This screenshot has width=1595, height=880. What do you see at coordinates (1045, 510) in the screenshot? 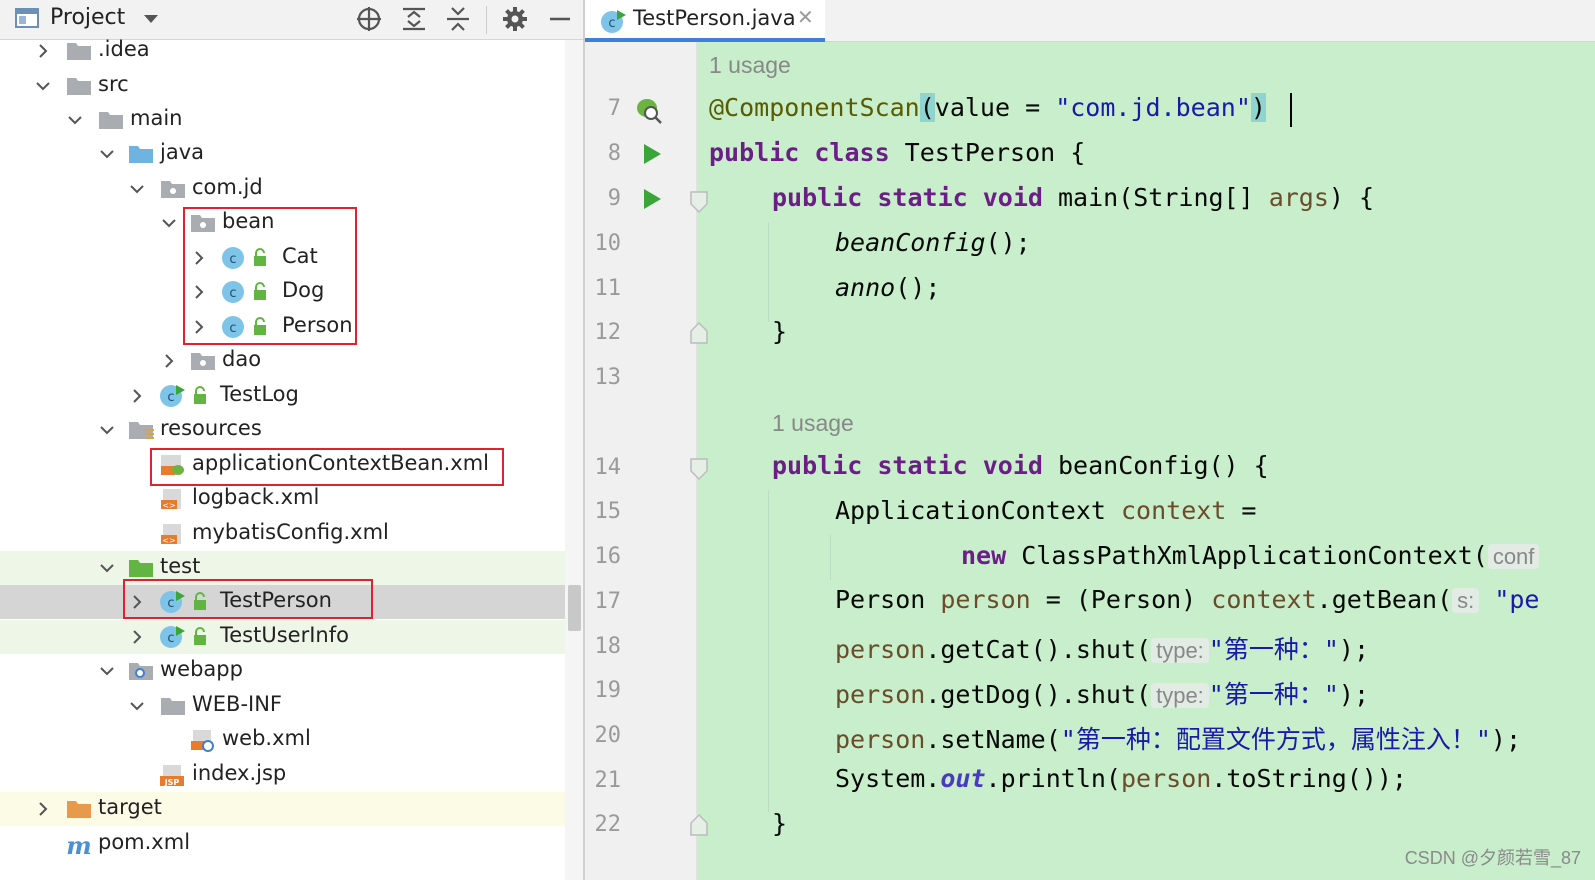
I see `code-line-15: ApplicationContext context =` at bounding box center [1045, 510].